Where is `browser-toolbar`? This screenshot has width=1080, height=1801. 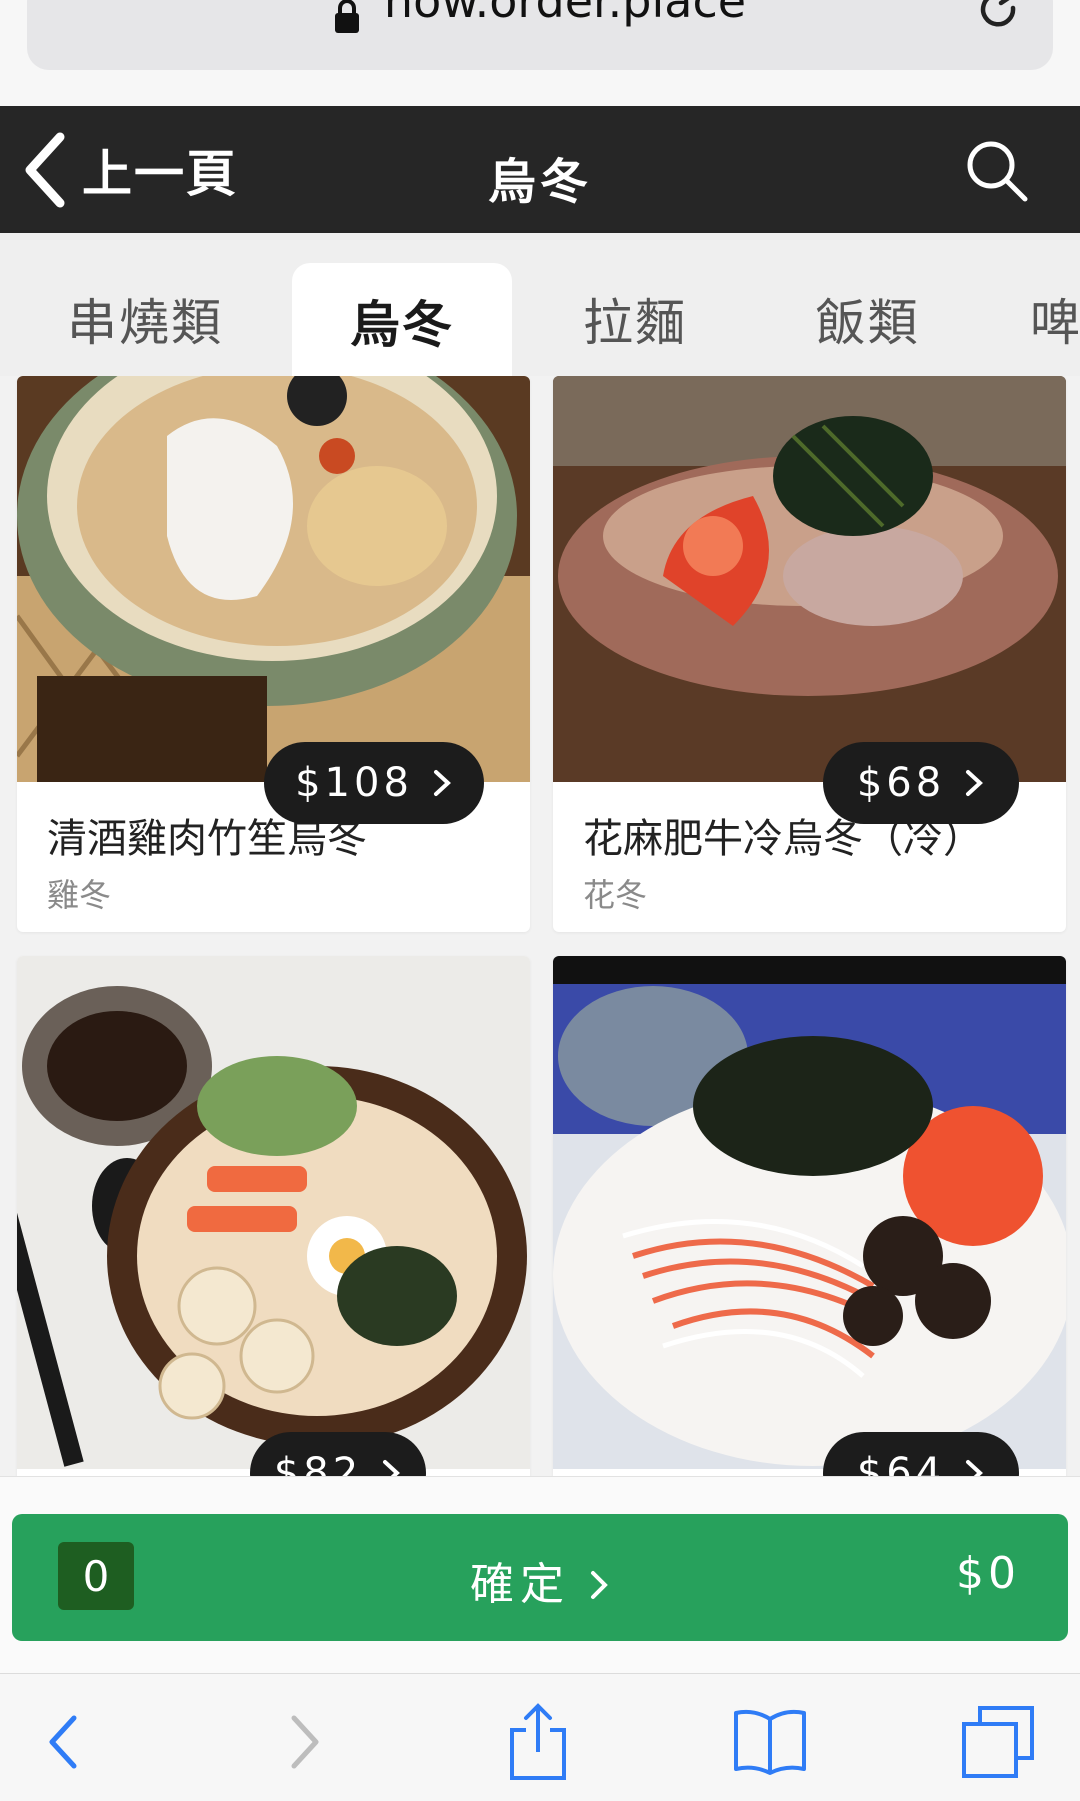
browser-toolbar is located at coordinates (540, 1737).